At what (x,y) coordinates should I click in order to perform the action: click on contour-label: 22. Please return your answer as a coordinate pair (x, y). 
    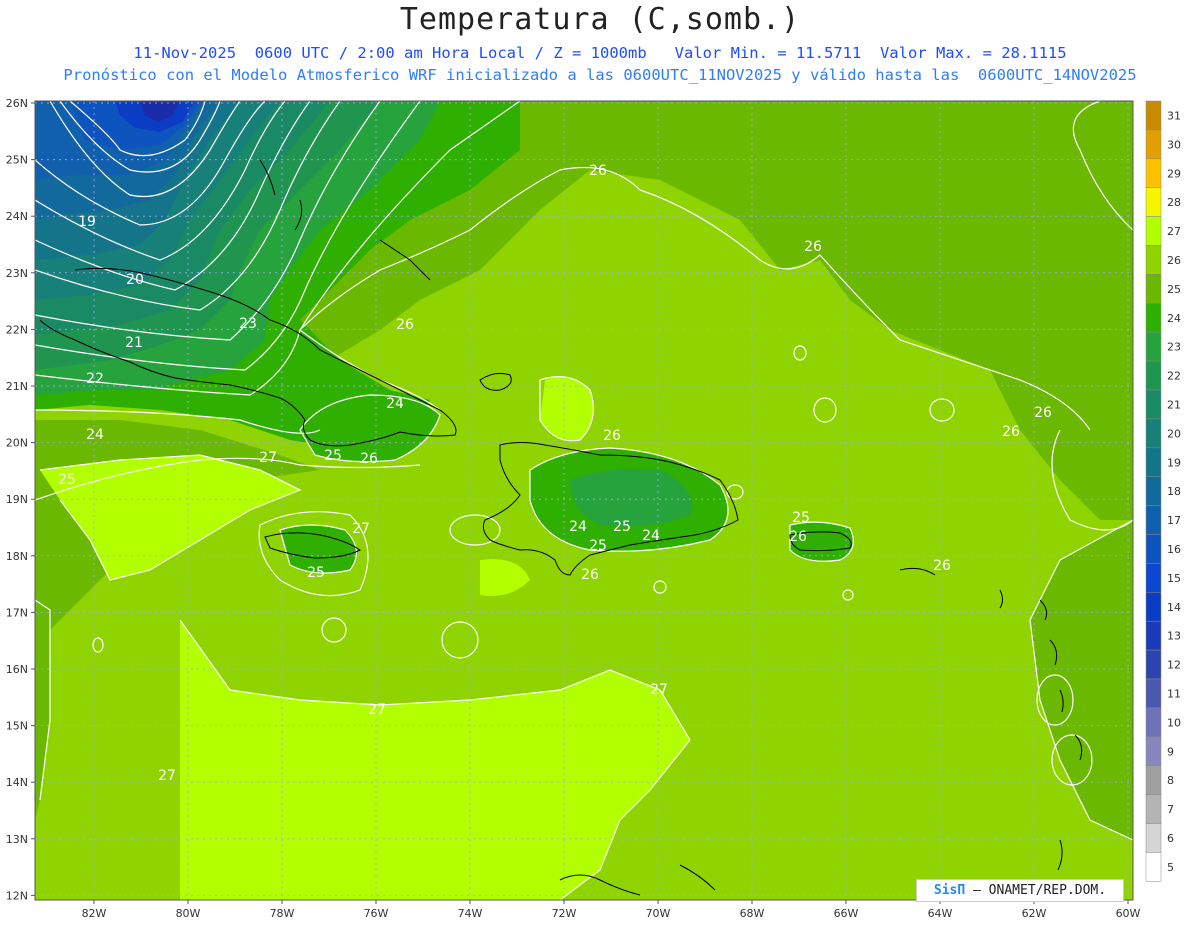
    Looking at the image, I should click on (95, 379).